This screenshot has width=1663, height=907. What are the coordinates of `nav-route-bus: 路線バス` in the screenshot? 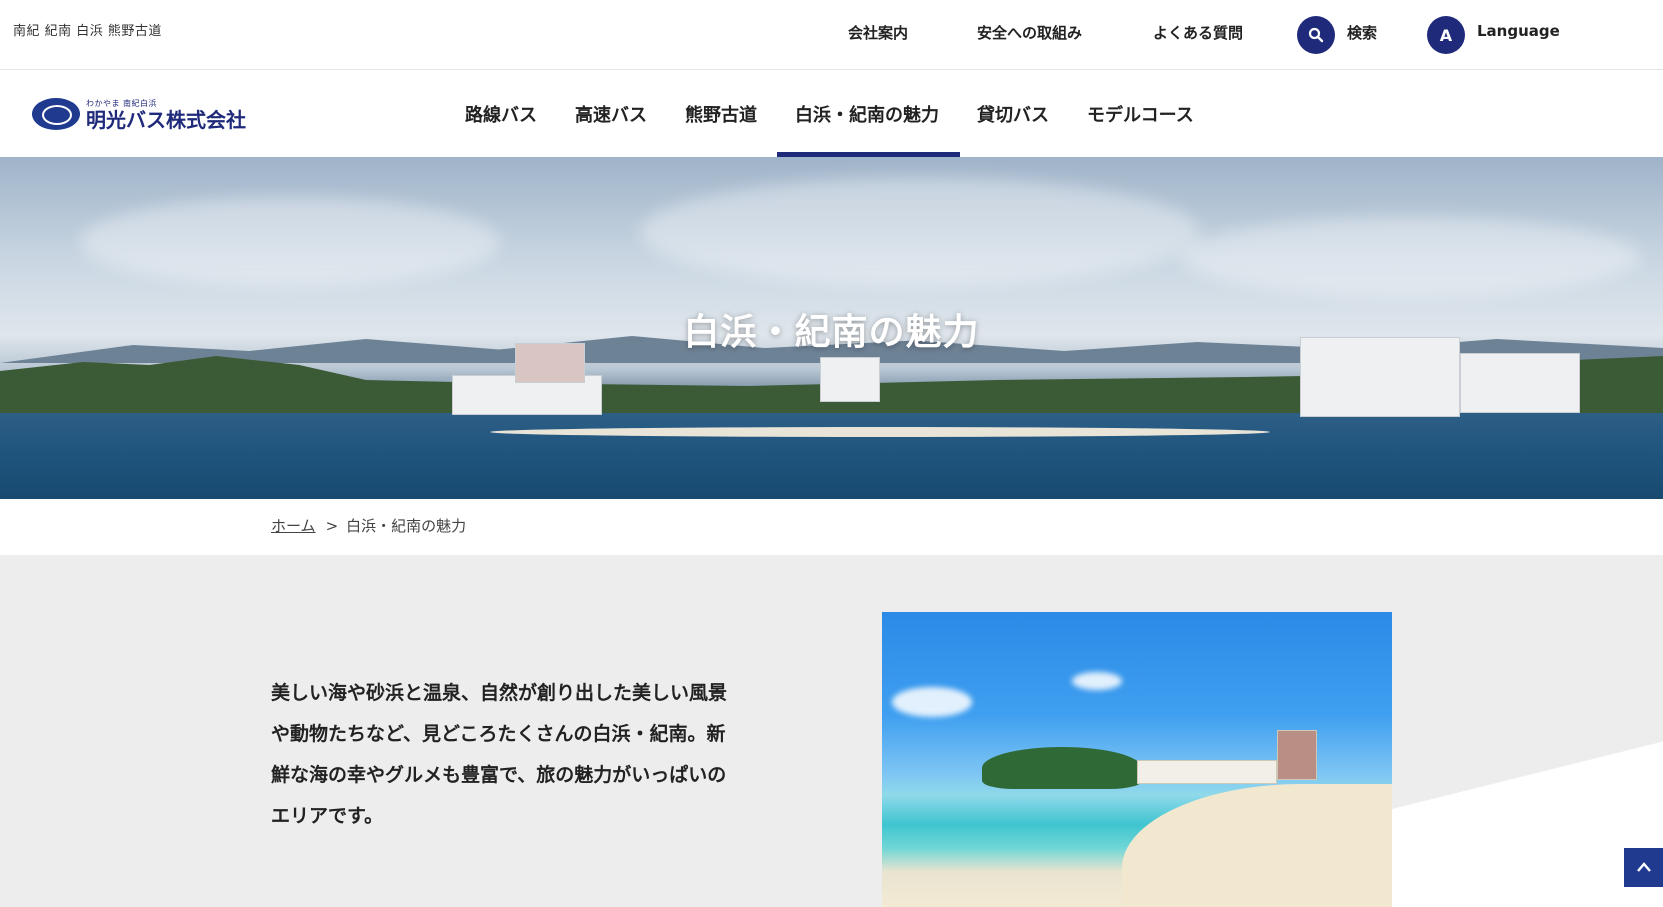 It's located at (501, 114).